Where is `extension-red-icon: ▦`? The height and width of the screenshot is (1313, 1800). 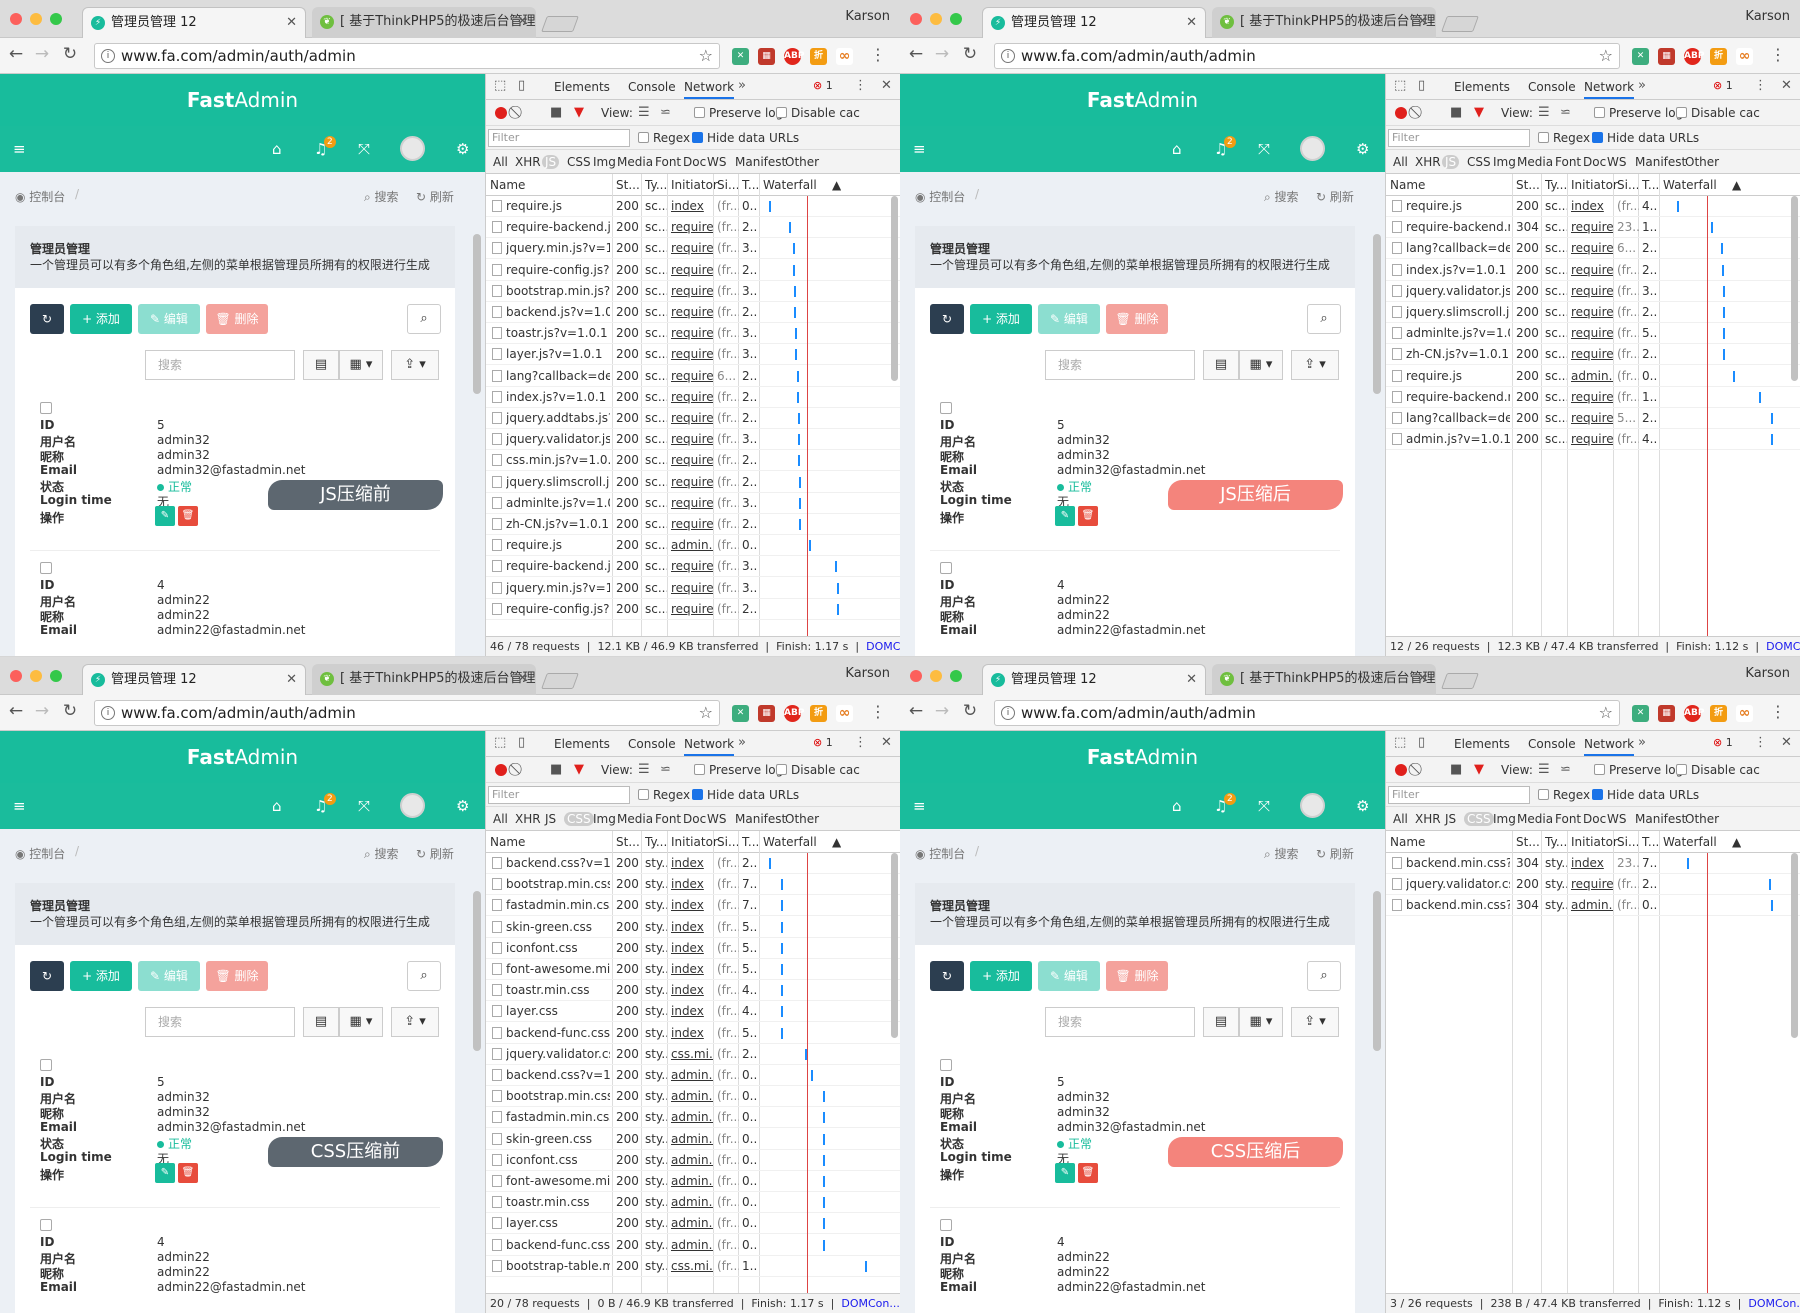 extension-red-icon: ▦ is located at coordinates (766, 56).